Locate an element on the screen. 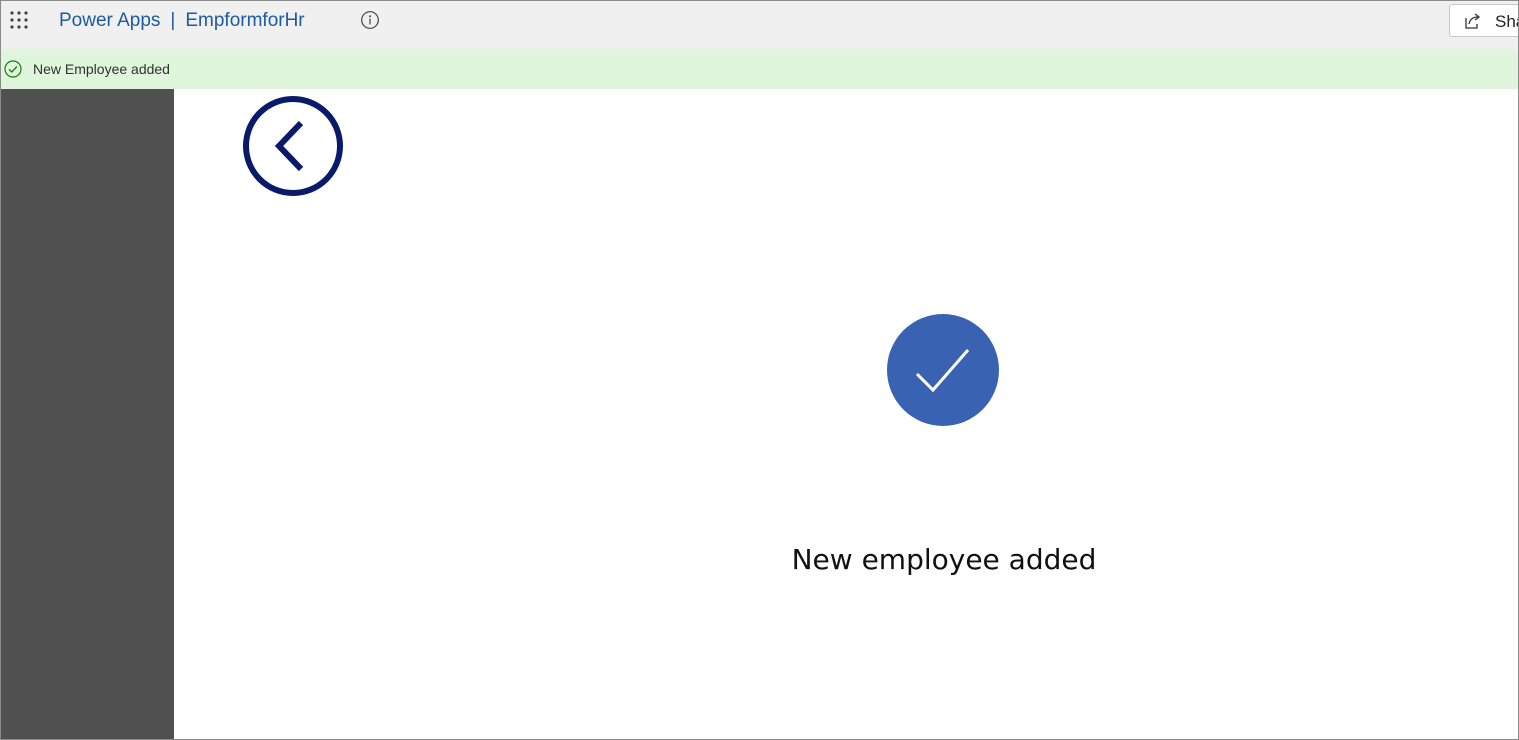 The height and width of the screenshot is (740, 1519). info-icon is located at coordinates (370, 20).